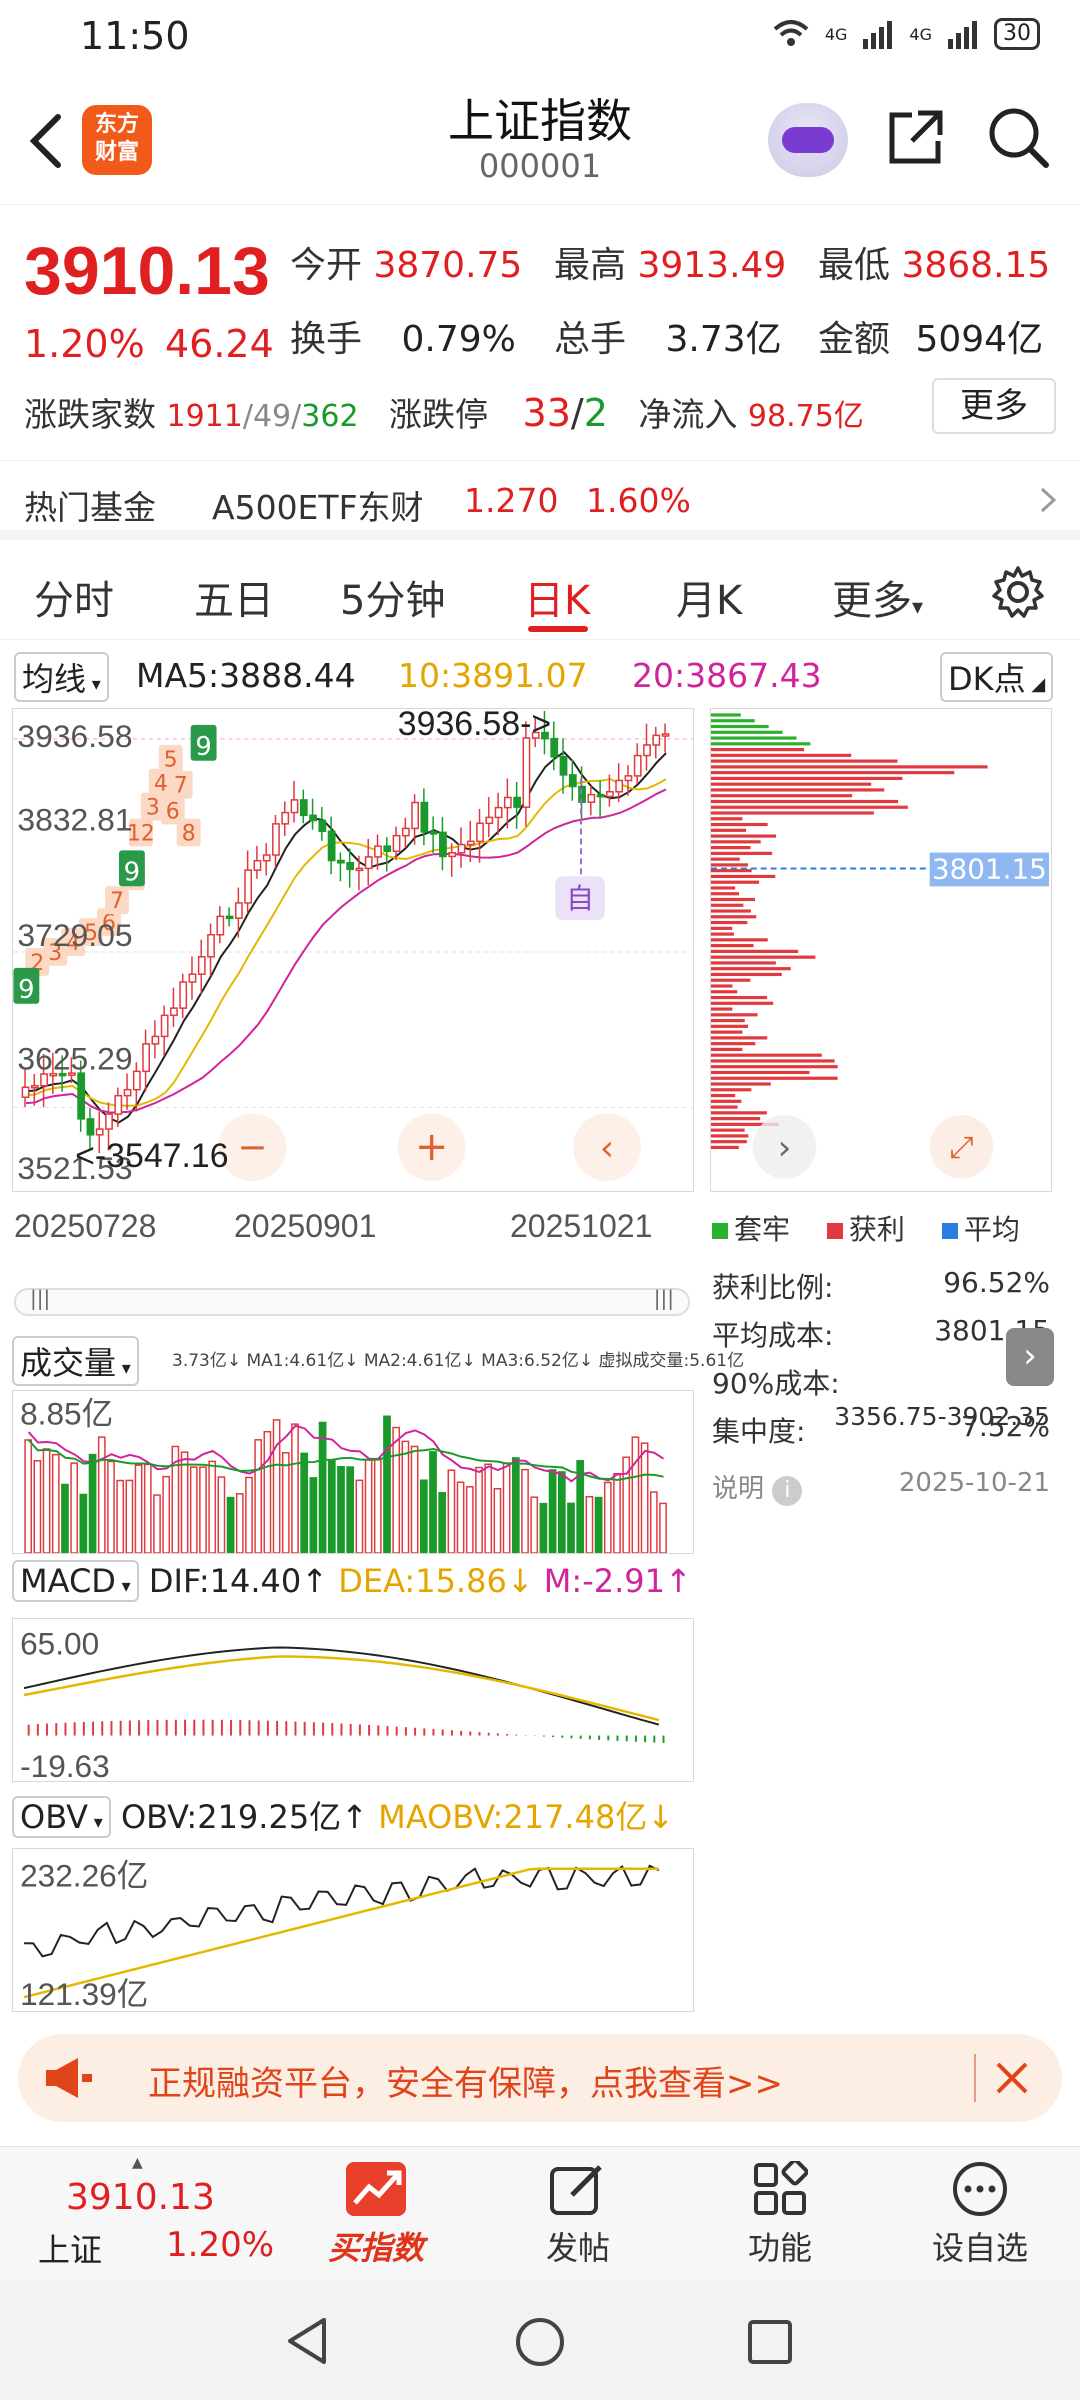 The height and width of the screenshot is (2400, 1080). What do you see at coordinates (61, 677) in the screenshot?
I see `ma-selector: 均线 ▾` at bounding box center [61, 677].